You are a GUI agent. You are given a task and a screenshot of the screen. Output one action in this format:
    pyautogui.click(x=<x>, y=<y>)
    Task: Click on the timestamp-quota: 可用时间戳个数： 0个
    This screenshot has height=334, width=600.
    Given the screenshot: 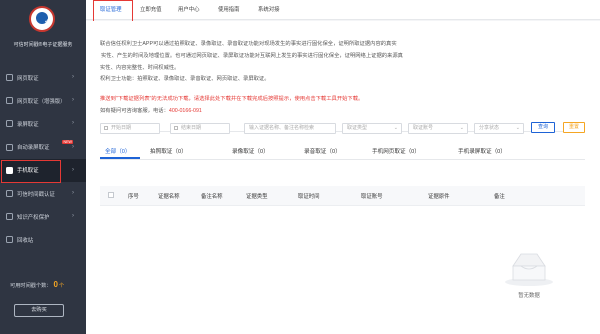 What is the action you would take?
    pyautogui.click(x=37, y=284)
    